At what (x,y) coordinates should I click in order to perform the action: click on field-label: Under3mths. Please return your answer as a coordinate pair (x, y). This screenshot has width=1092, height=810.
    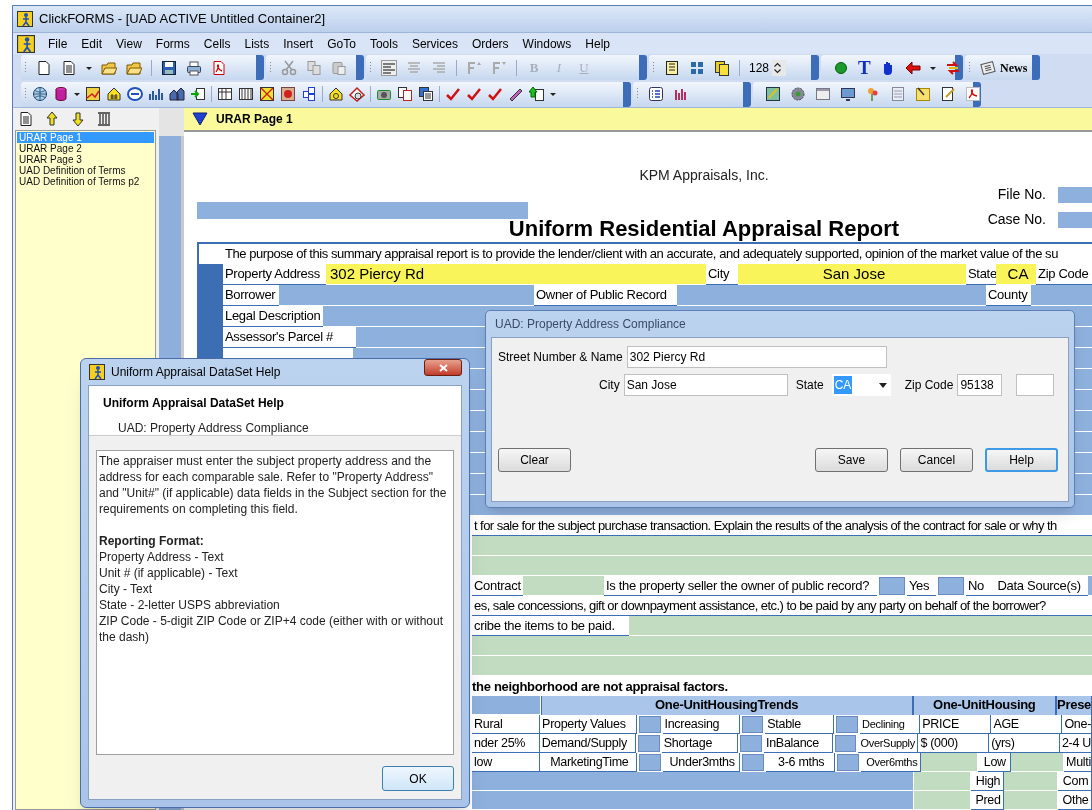
    Looking at the image, I should click on (702, 762).